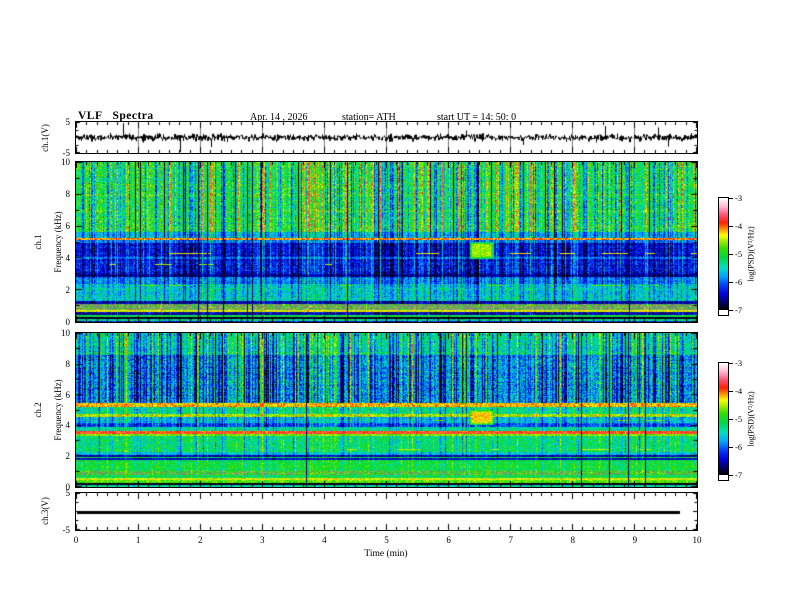  Describe the element at coordinates (45, 511) in the screenshot. I see `ch3-voltage-axis-label: ch.3(V)` at that location.